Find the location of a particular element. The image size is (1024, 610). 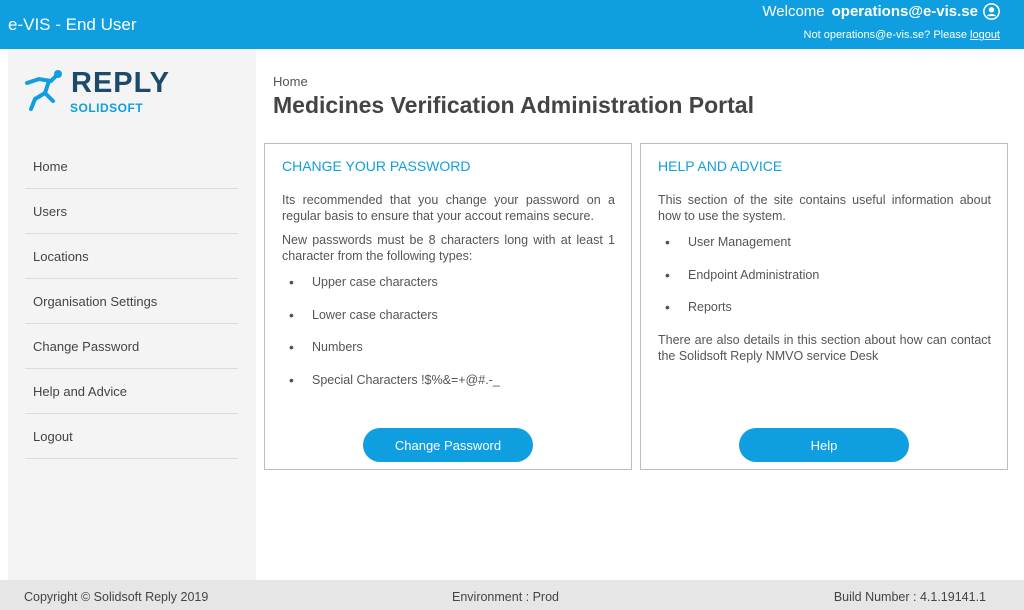

logo-sub-text: SOLIDSOFT is located at coordinates (107, 108).